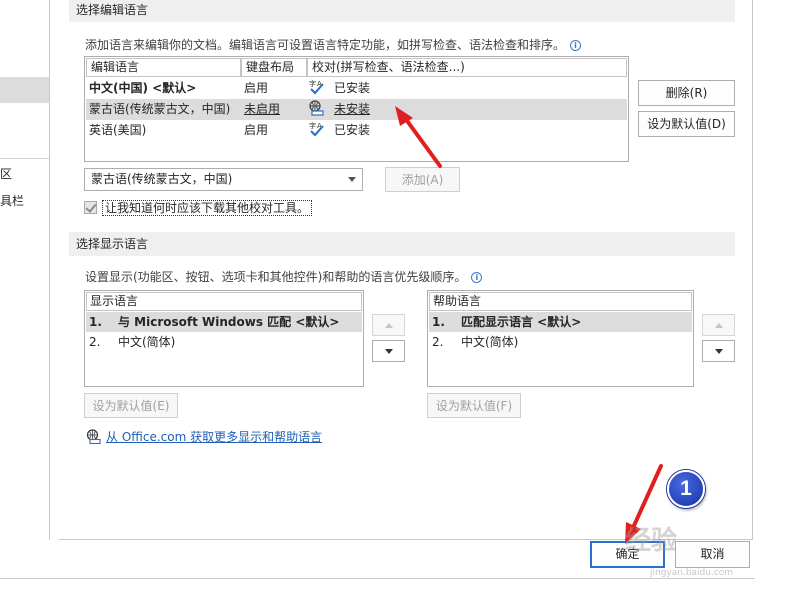 The image size is (800, 600). I want to click on notify-proofing-checkbox, so click(90, 207).